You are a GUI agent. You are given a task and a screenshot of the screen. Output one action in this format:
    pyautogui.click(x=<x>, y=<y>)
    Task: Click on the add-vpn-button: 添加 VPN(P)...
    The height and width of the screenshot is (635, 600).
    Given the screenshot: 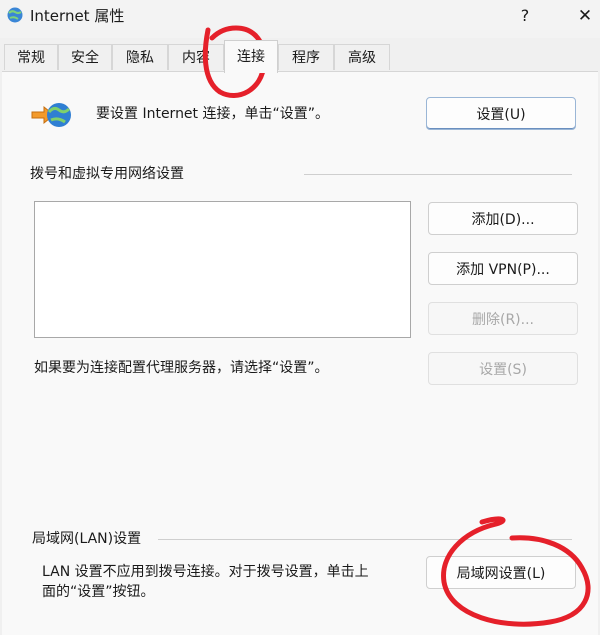 What is the action you would take?
    pyautogui.click(x=503, y=268)
    